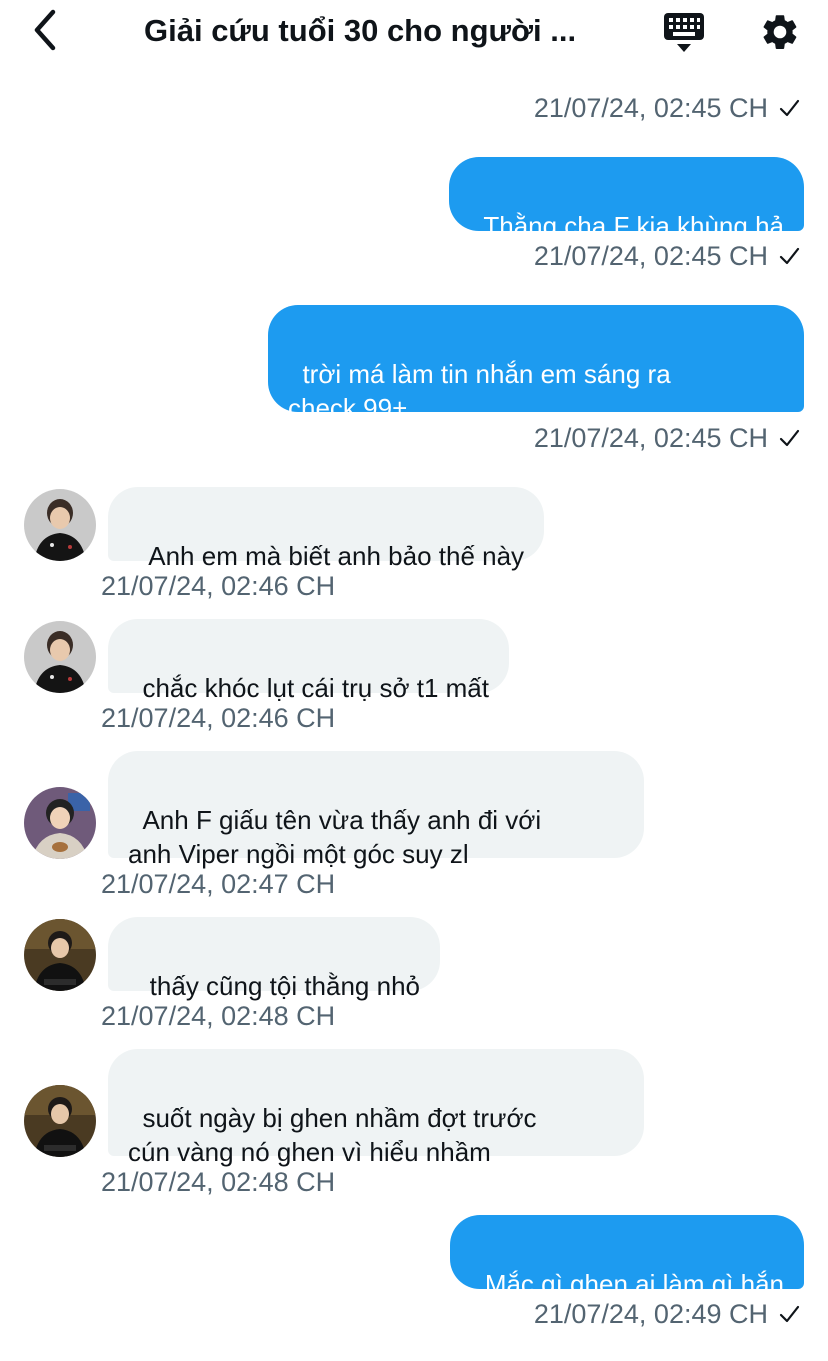 The height and width of the screenshot is (1361, 828). What do you see at coordinates (333, 556) in the screenshot?
I see `message-text: Anh em mà biết anh bảo thế này` at bounding box center [333, 556].